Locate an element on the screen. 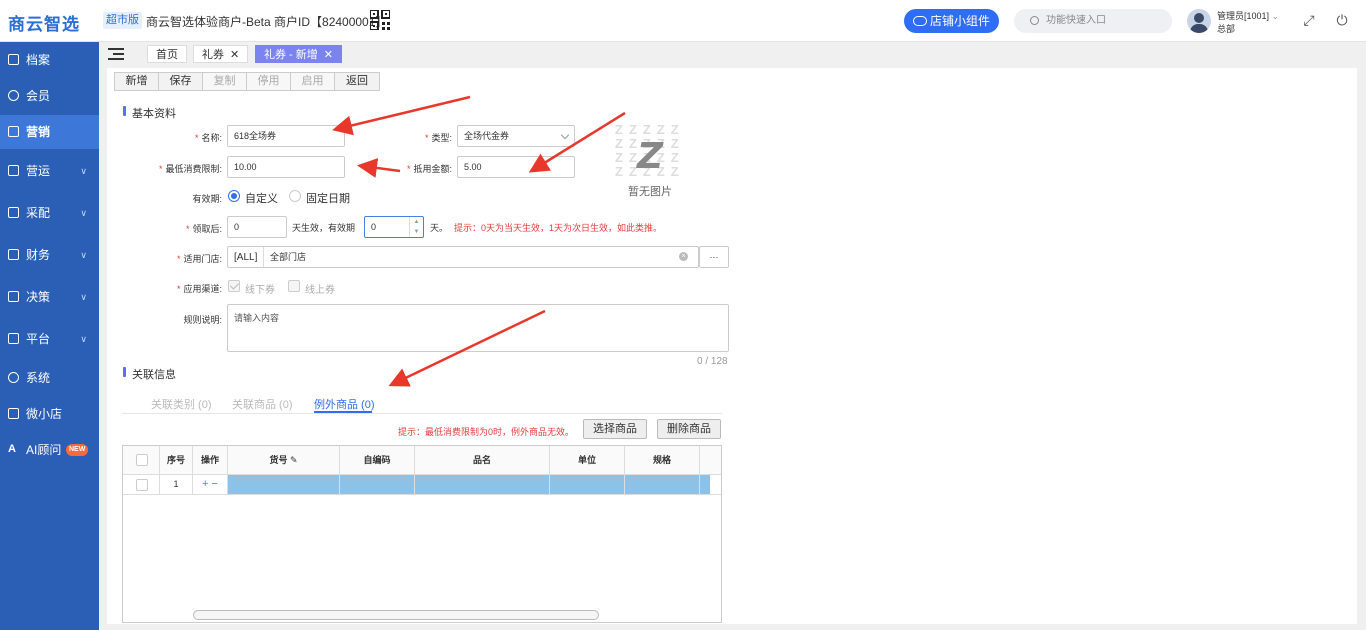 The height and width of the screenshot is (630, 1366). sidebar-item-archive: 档案 is located at coordinates (49, 60).